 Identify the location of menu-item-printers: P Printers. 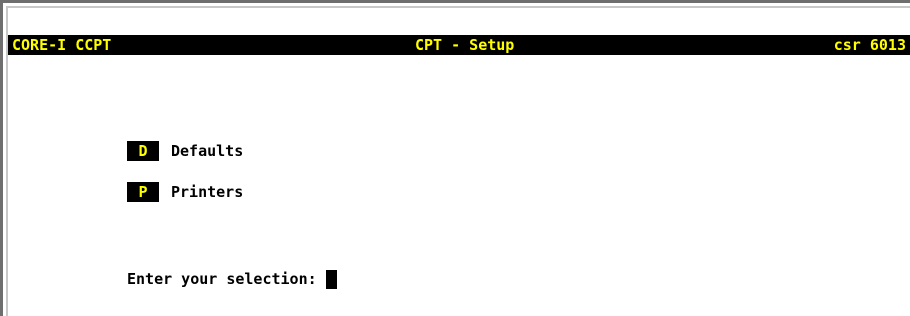
(185, 192).